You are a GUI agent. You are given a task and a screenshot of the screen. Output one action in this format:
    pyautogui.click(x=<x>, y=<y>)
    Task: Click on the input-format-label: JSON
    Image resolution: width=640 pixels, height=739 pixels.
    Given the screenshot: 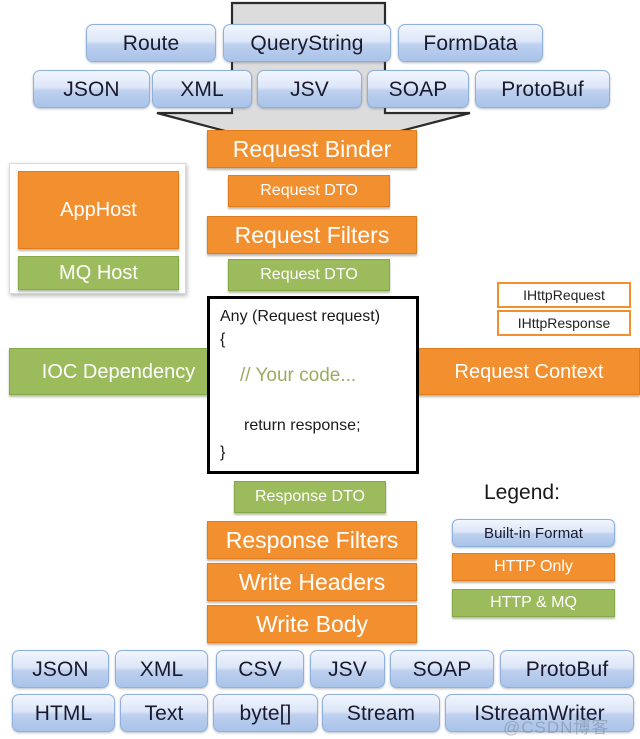 What is the action you would take?
    pyautogui.click(x=91, y=89)
    